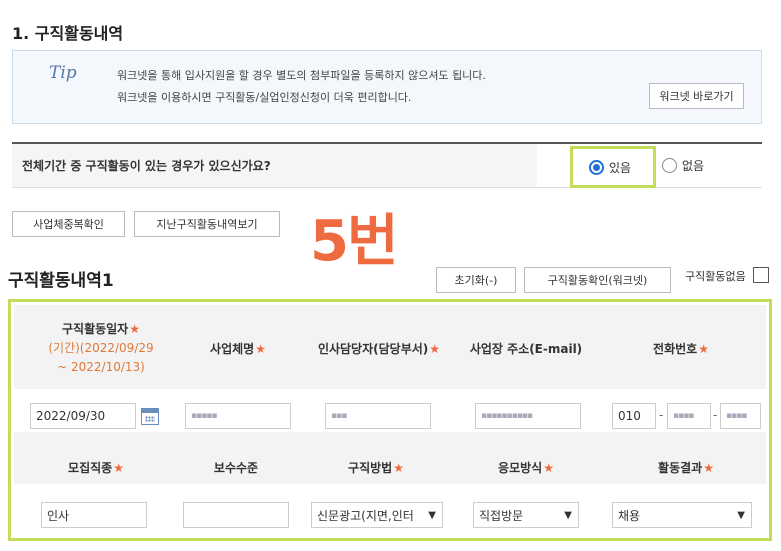  What do you see at coordinates (378, 416) in the screenshot?
I see `manager-input: ▪▪▪` at bounding box center [378, 416].